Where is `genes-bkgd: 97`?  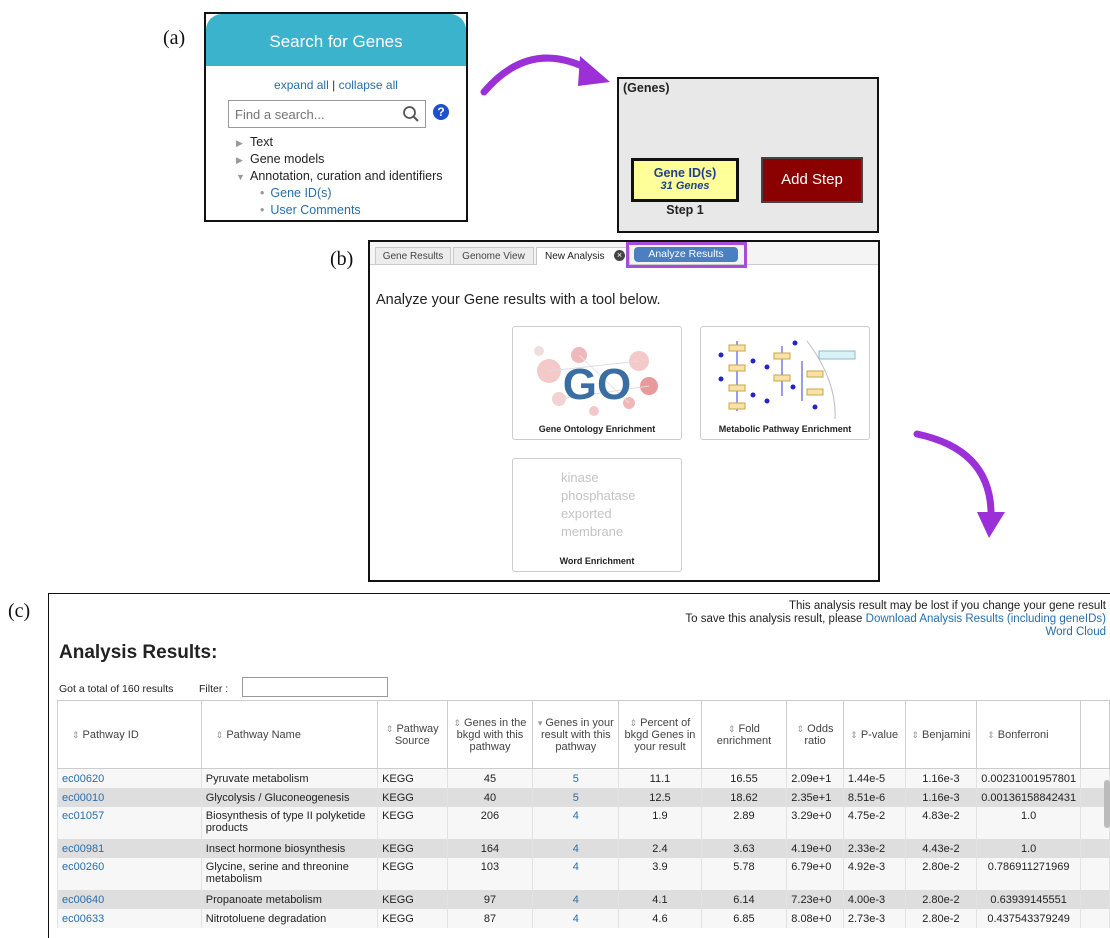 genes-bkgd: 97 is located at coordinates (490, 899).